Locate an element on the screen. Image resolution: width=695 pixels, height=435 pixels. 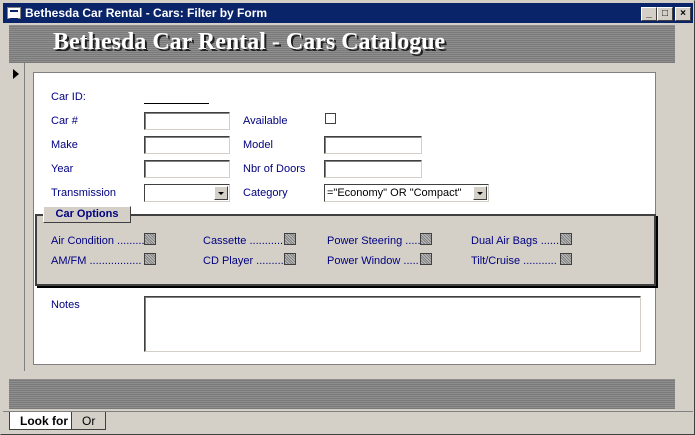
form-icon is located at coordinates (14, 13).